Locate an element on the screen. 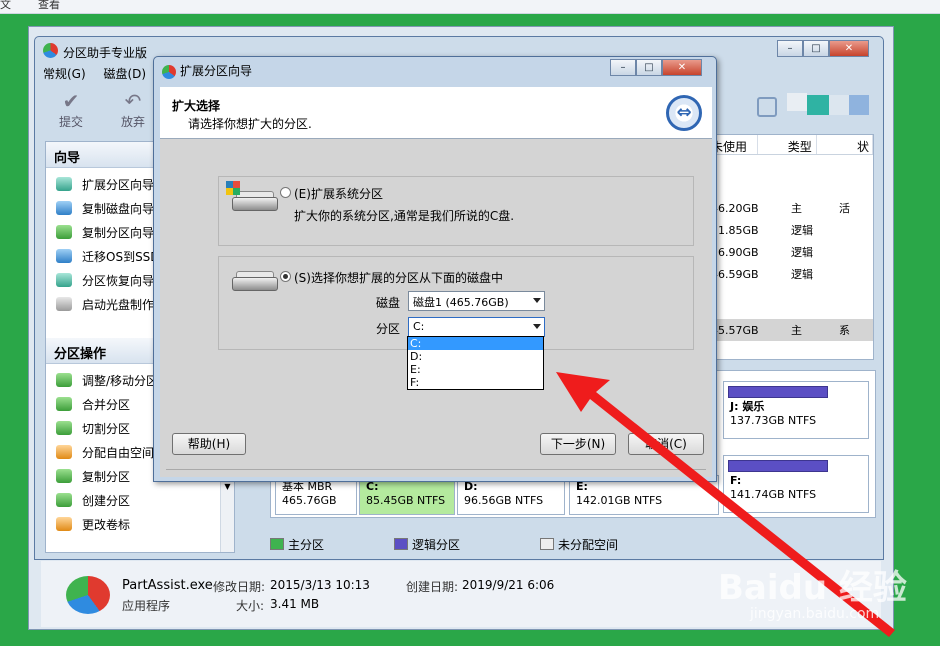 The image size is (940, 646). baidu-watermark-logo: Baidu 经验 is located at coordinates (812, 588).